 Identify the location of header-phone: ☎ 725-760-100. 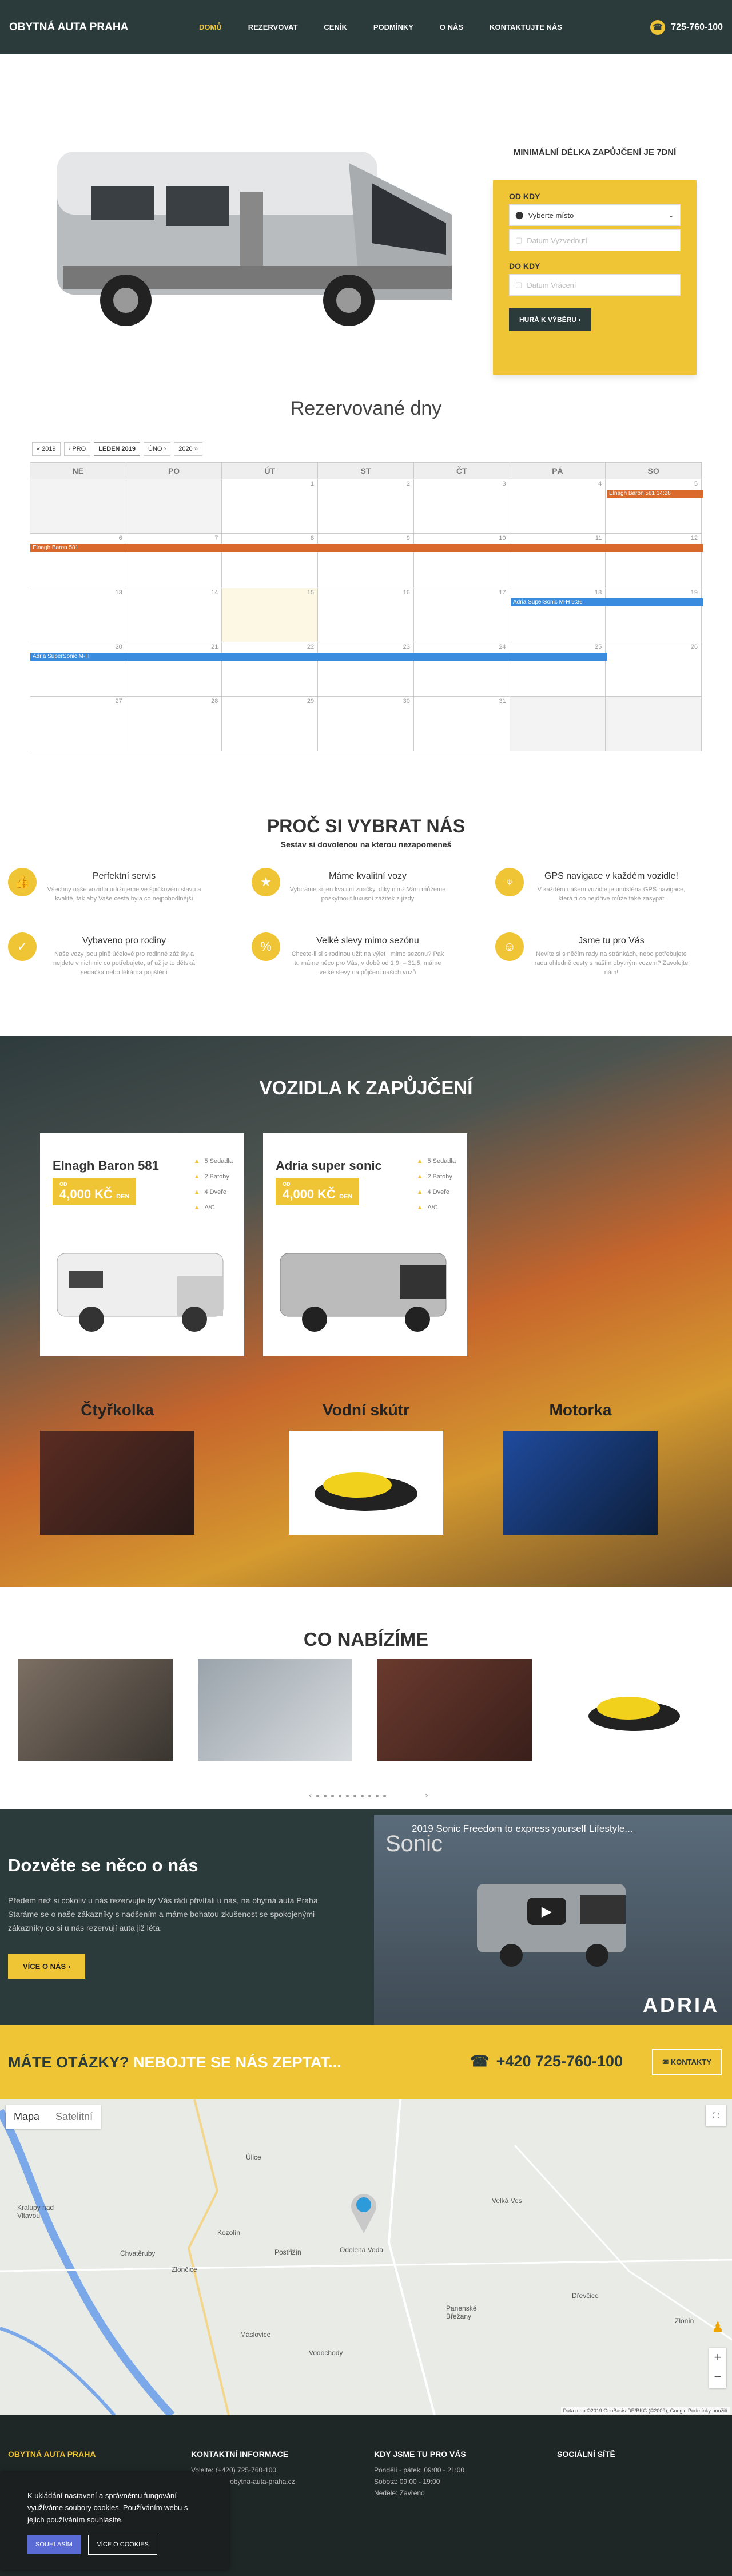
(687, 27).